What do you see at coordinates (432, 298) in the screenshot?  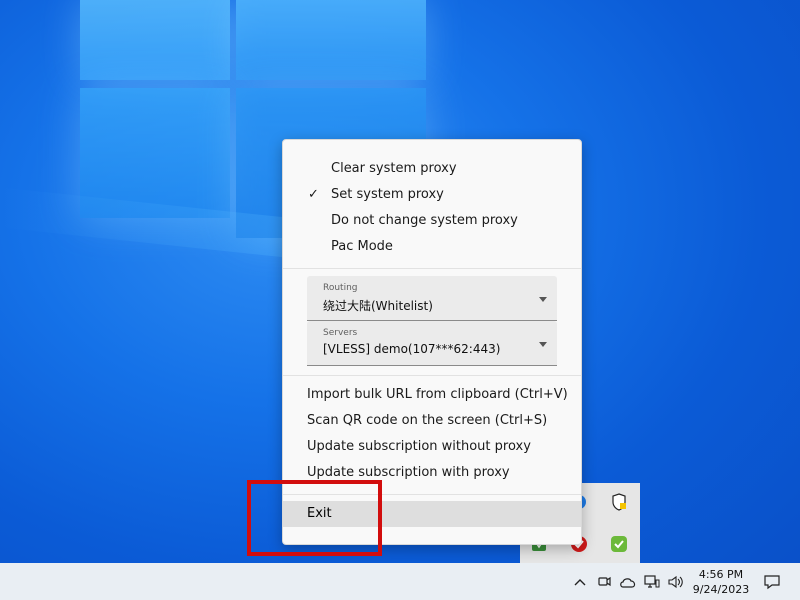 I see `routing-dropdown: Routing 绕过大陆(Whitelist)` at bounding box center [432, 298].